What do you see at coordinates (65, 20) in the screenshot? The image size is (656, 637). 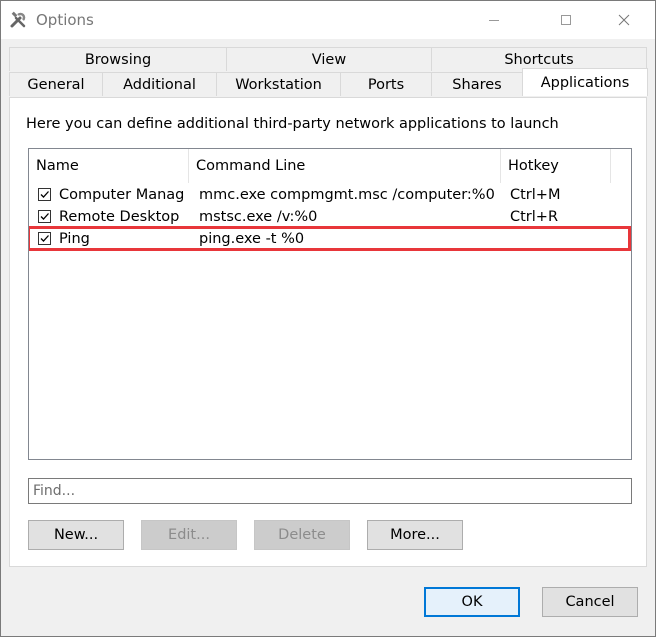 I see `window-title: Options` at bounding box center [65, 20].